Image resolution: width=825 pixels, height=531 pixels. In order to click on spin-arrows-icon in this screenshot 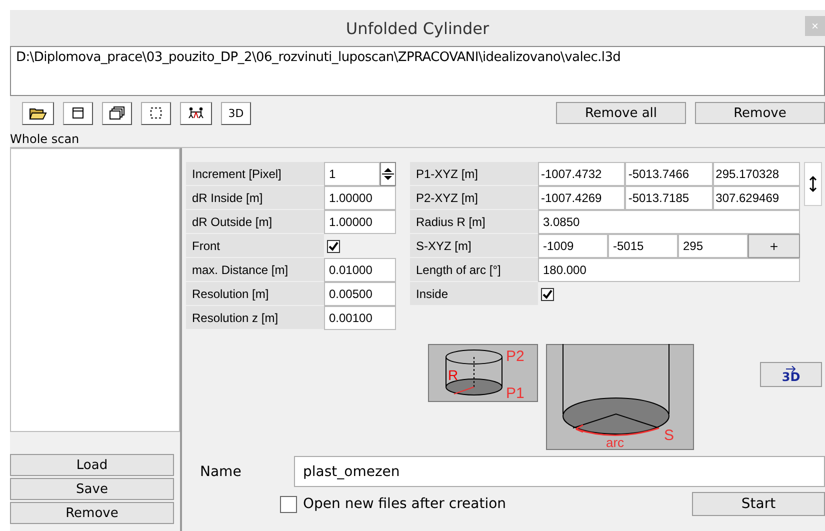, I will do `click(388, 174)`.